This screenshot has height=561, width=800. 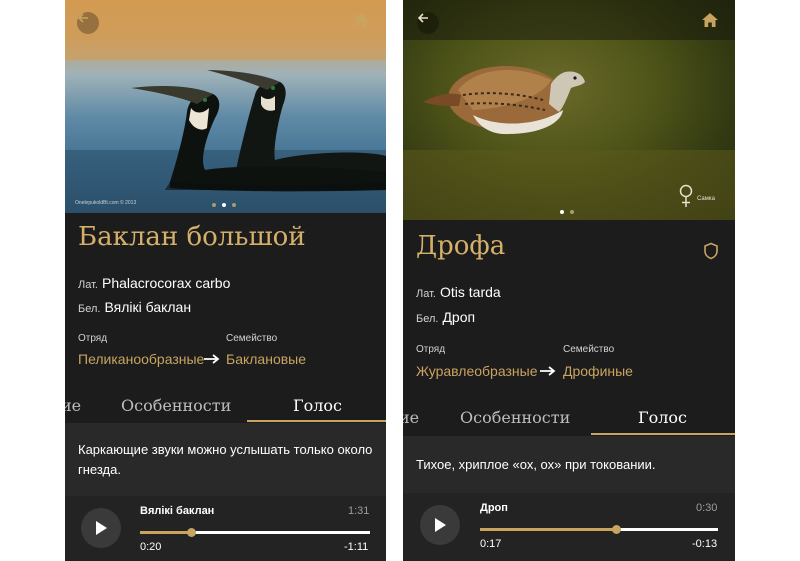 What do you see at coordinates (711, 251) in the screenshot?
I see `shield-icon` at bounding box center [711, 251].